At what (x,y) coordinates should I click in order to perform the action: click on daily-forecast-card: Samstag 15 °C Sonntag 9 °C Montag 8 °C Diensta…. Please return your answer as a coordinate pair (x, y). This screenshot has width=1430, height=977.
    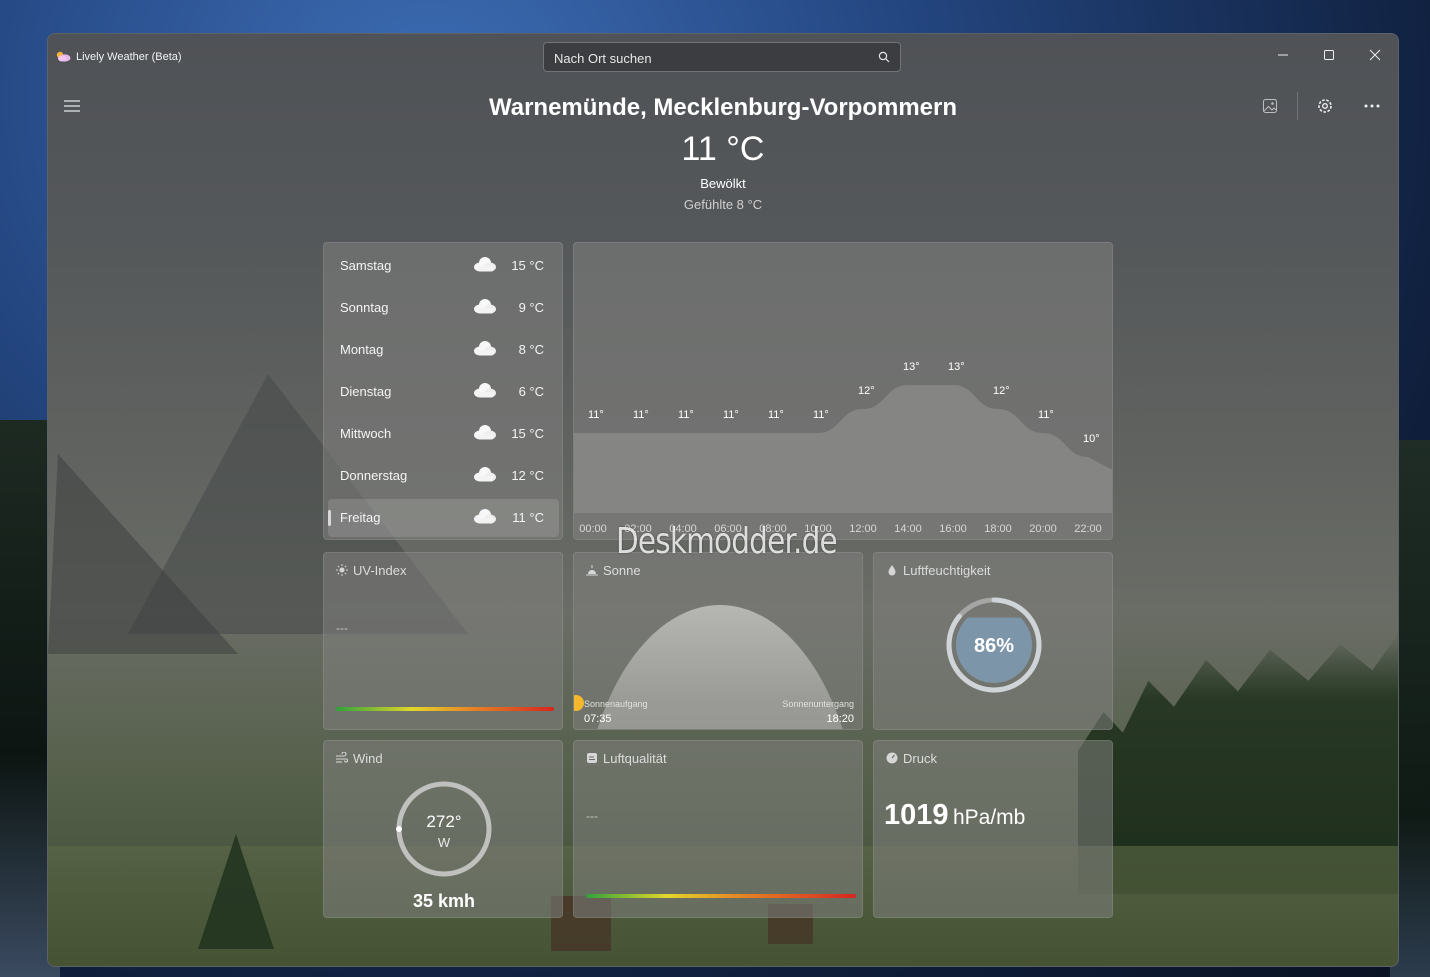
    Looking at the image, I should click on (443, 391).